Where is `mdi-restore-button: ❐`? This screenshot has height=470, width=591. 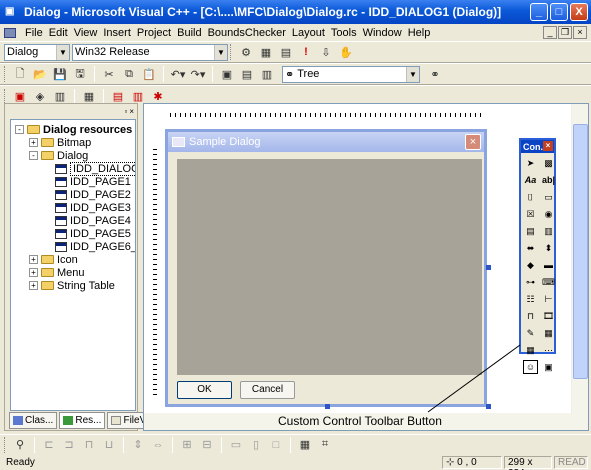 mdi-restore-button: ❐ is located at coordinates (565, 32).